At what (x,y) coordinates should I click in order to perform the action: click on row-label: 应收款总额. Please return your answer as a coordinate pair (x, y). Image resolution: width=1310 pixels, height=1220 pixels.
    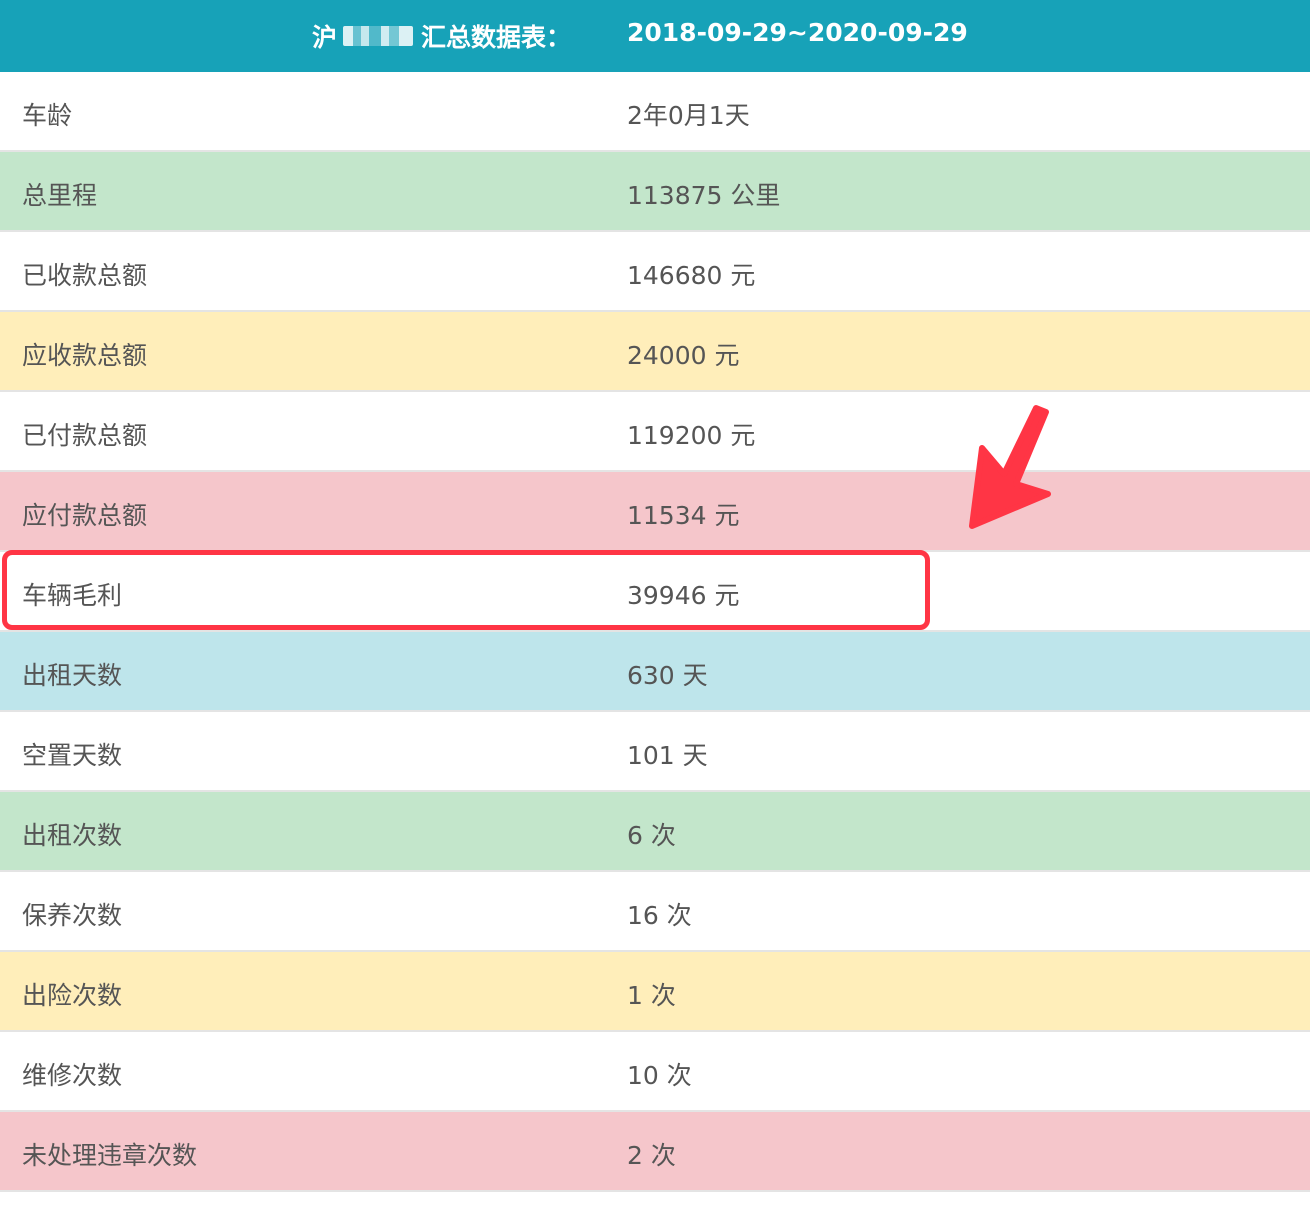
    Looking at the image, I should click on (85, 355).